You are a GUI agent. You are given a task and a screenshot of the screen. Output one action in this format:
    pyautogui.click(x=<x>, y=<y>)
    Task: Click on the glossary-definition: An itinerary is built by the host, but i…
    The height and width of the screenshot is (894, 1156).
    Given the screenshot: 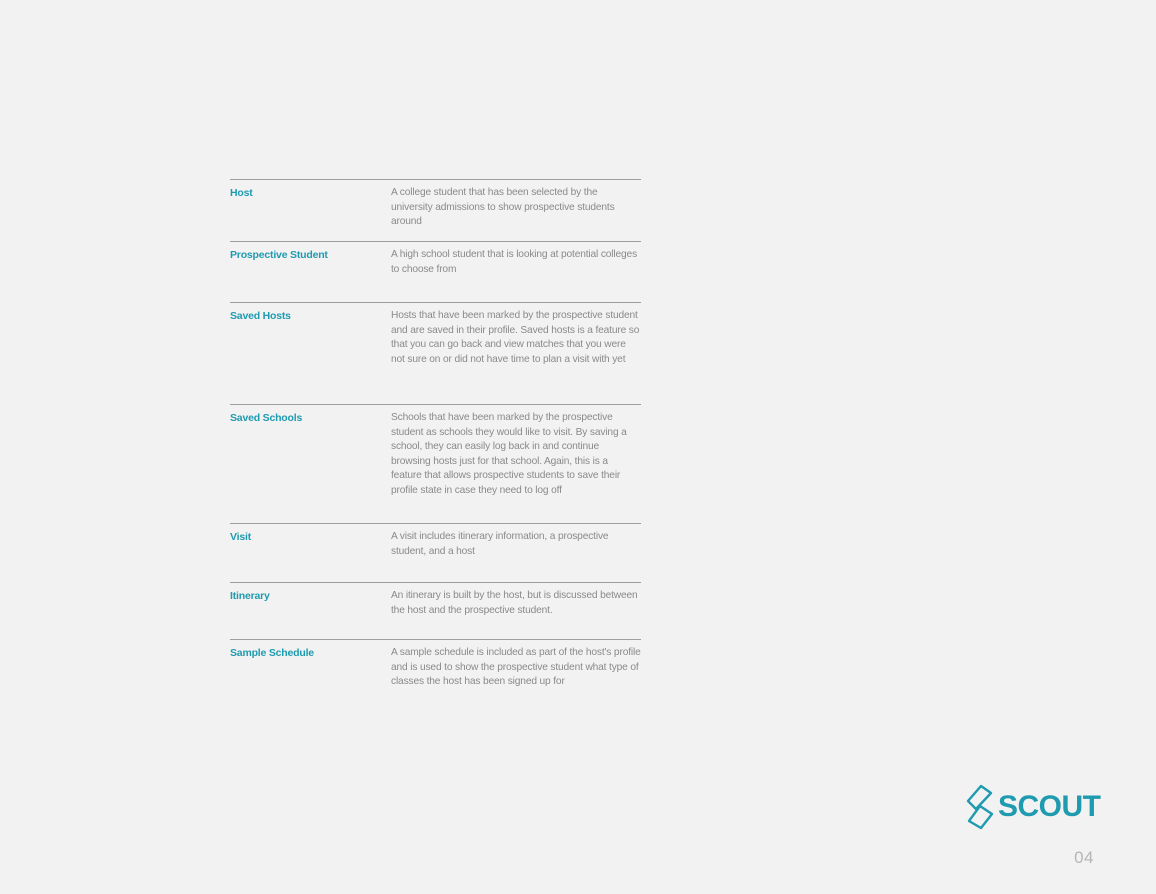 What is the action you would take?
    pyautogui.click(x=514, y=603)
    